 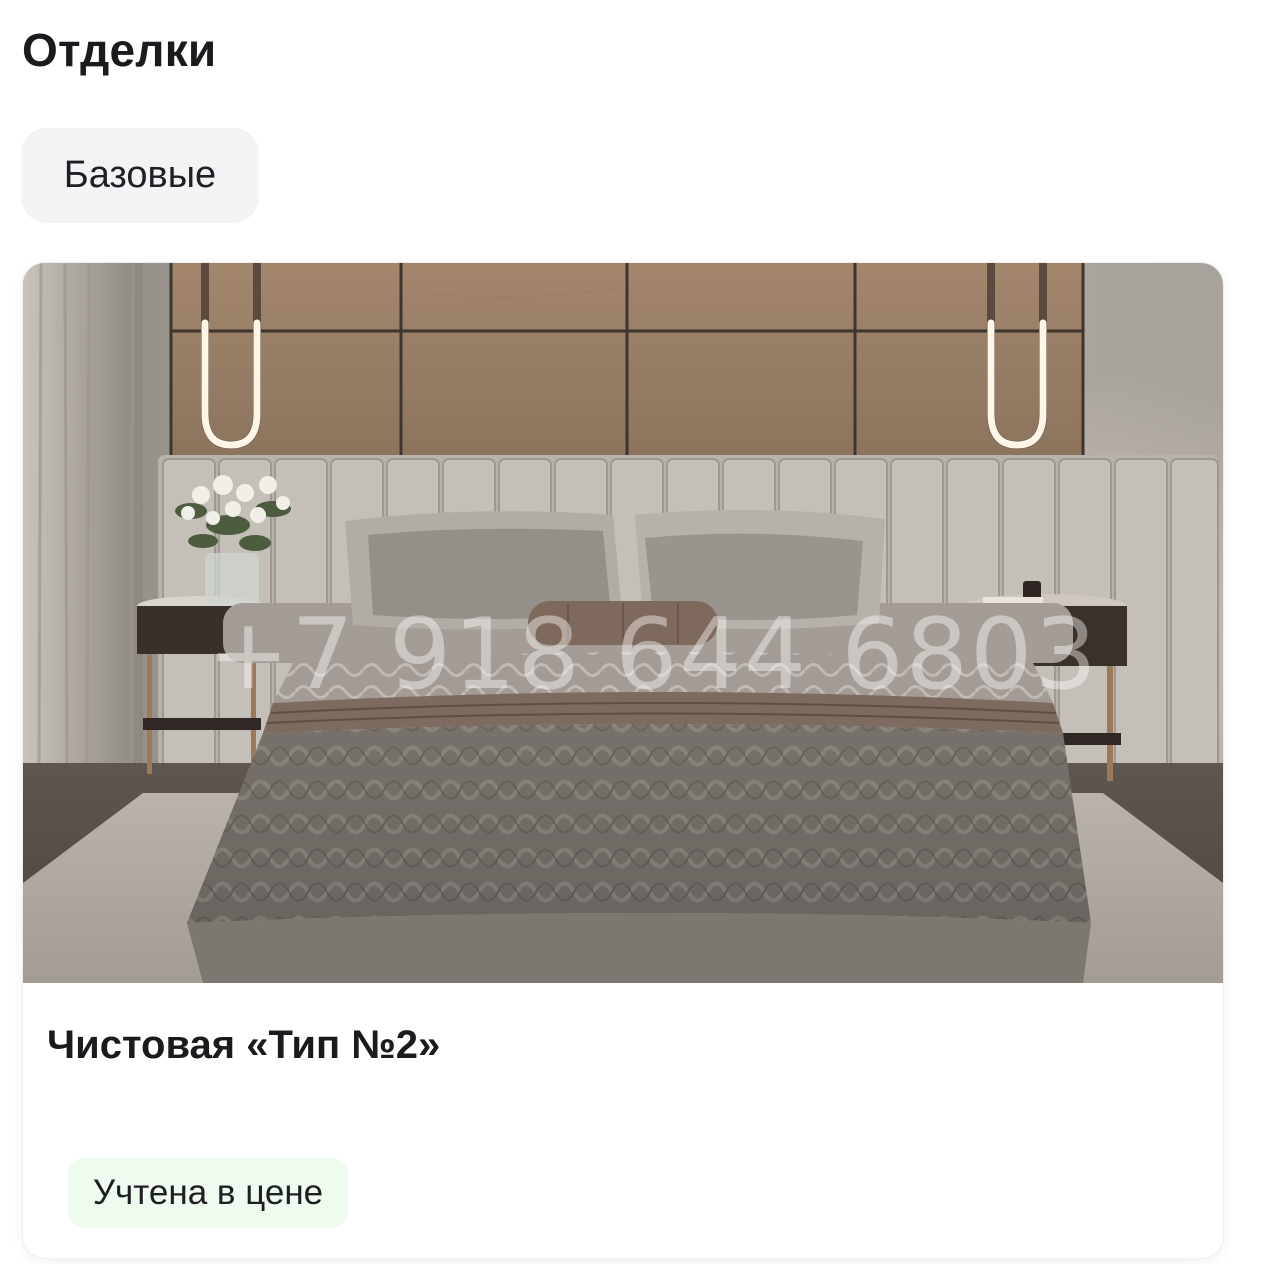 What do you see at coordinates (140, 175) in the screenshot?
I see `filter-chip-basic: Базовые` at bounding box center [140, 175].